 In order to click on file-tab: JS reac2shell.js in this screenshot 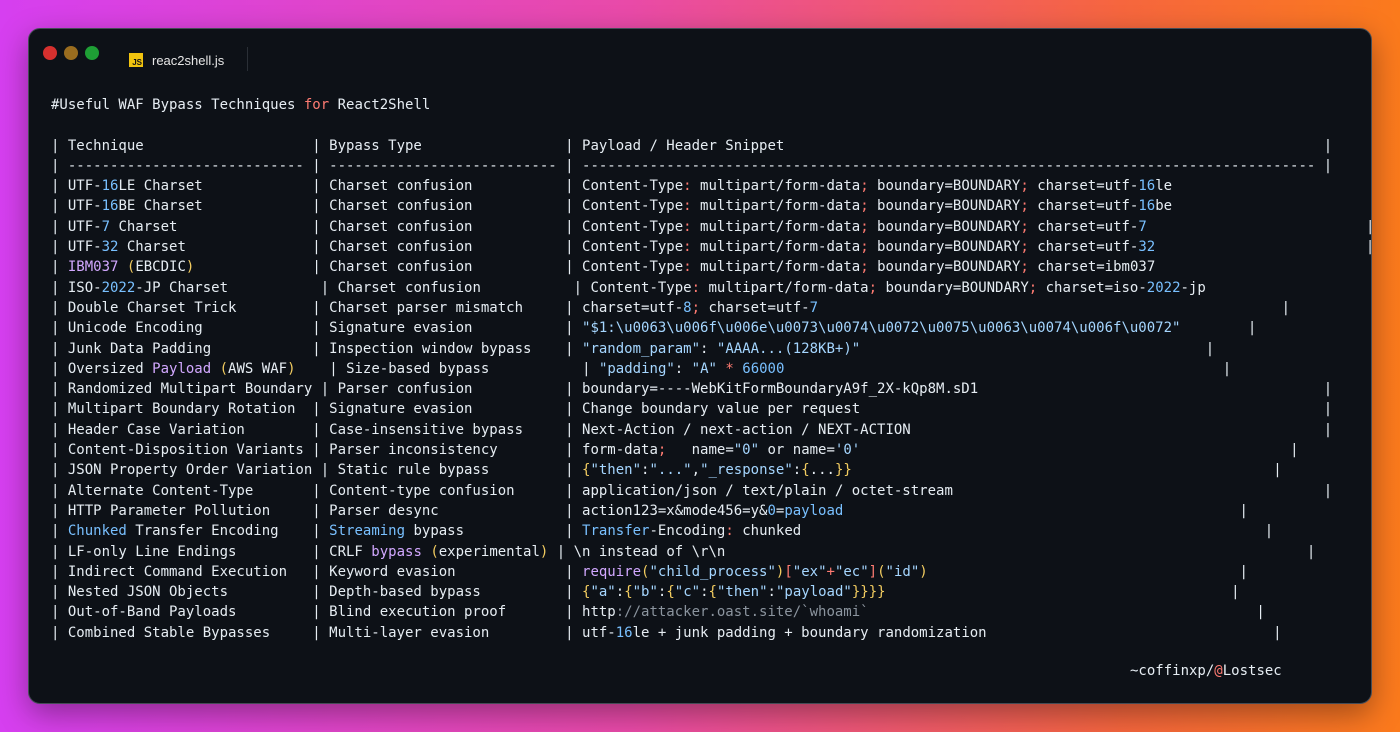, I will do `click(176, 60)`.